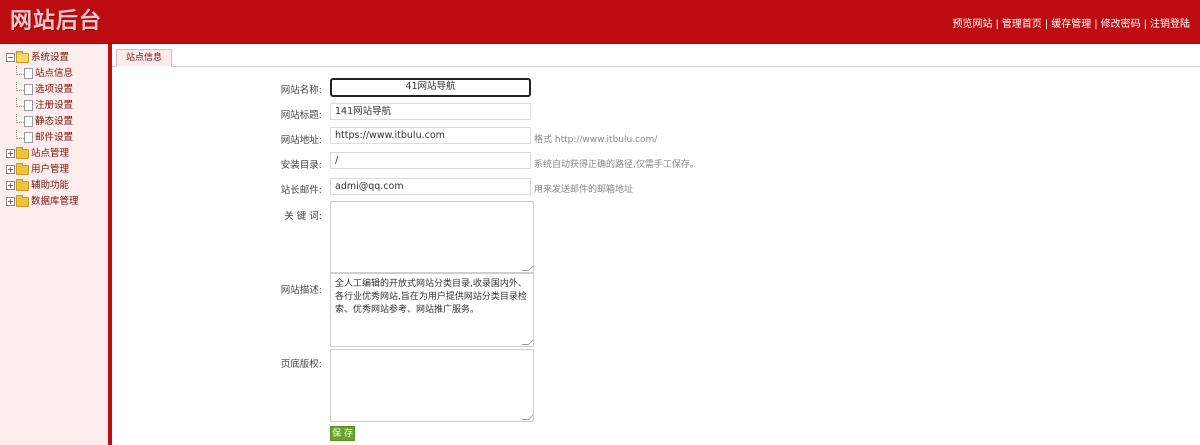 The height and width of the screenshot is (445, 1200). What do you see at coordinates (301, 115) in the screenshot?
I see `site-title-label: 网站标题:` at bounding box center [301, 115].